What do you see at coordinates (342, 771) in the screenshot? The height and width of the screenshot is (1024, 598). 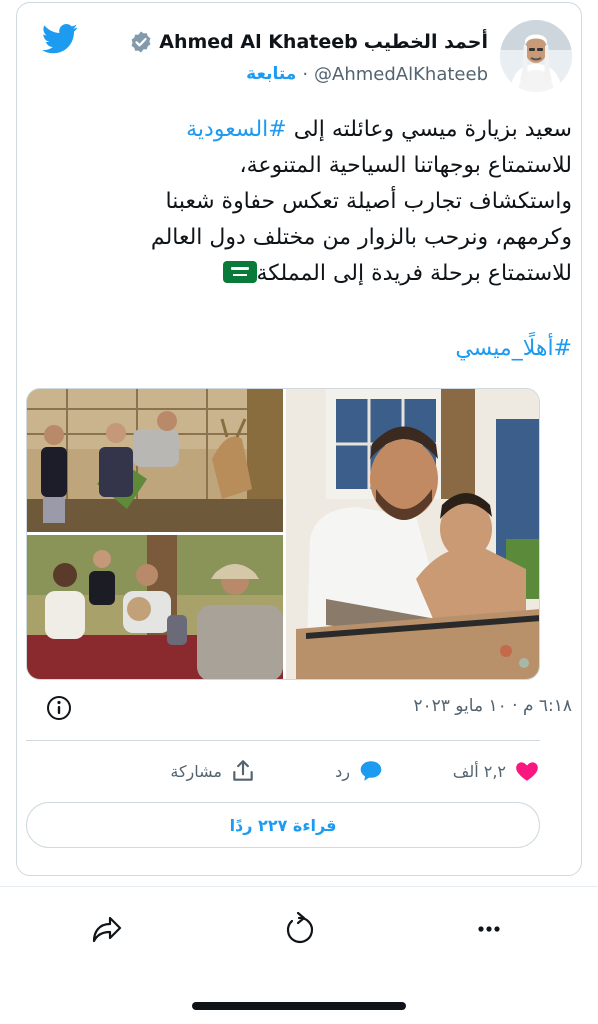 I see `reply-label: رد` at bounding box center [342, 771].